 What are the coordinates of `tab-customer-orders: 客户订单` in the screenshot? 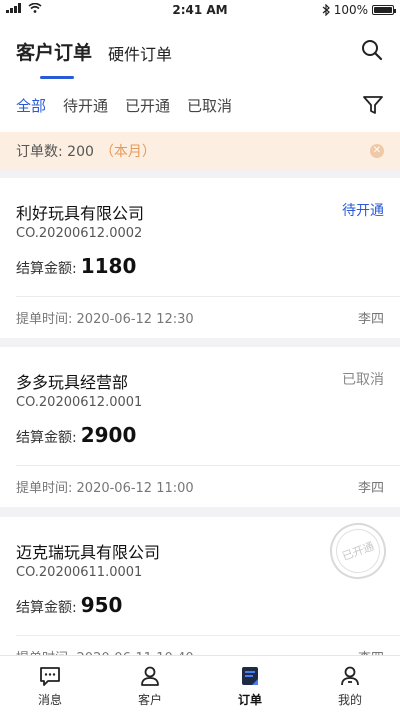 It's located at (54, 58).